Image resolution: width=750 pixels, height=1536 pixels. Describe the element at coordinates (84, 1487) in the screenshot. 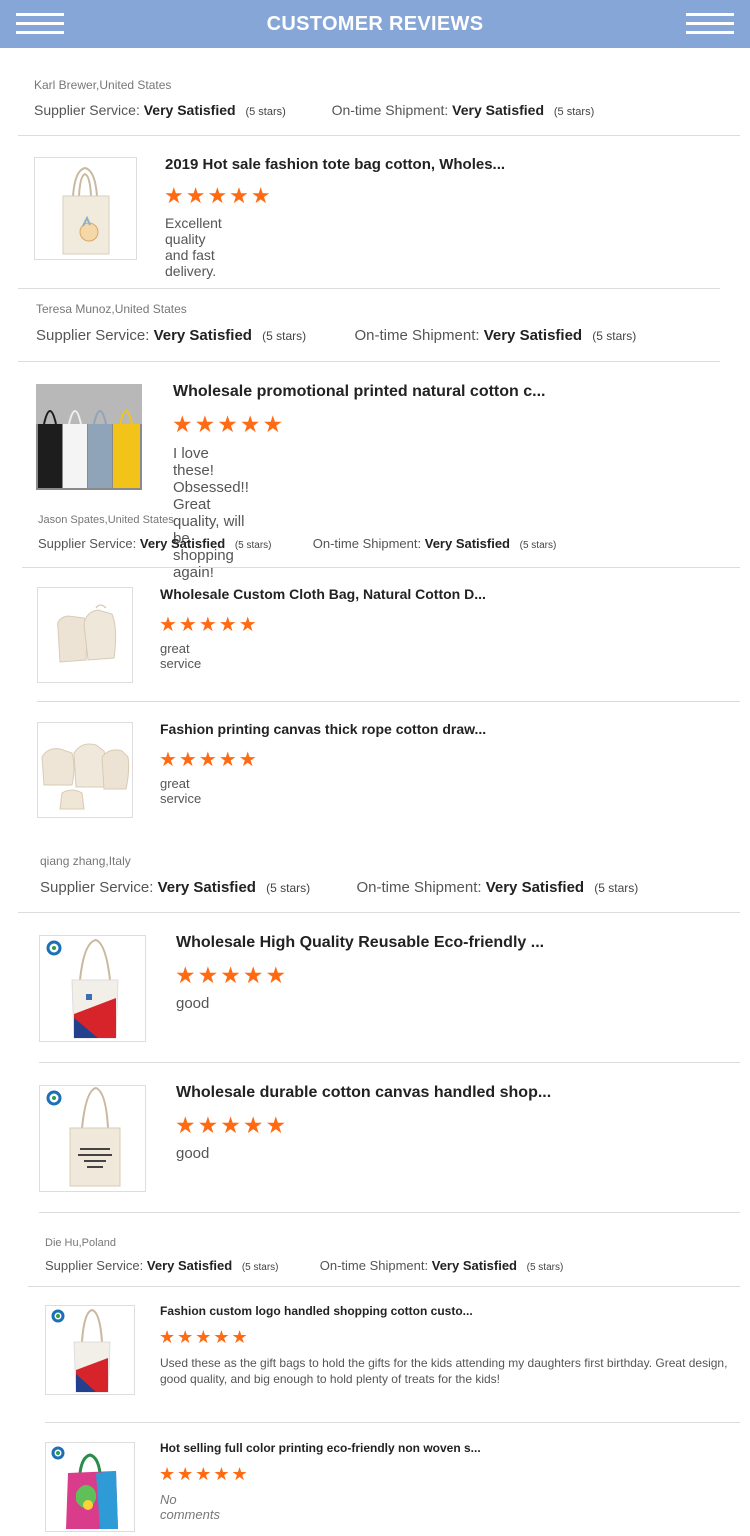

I see `non-woven-bag-image` at that location.